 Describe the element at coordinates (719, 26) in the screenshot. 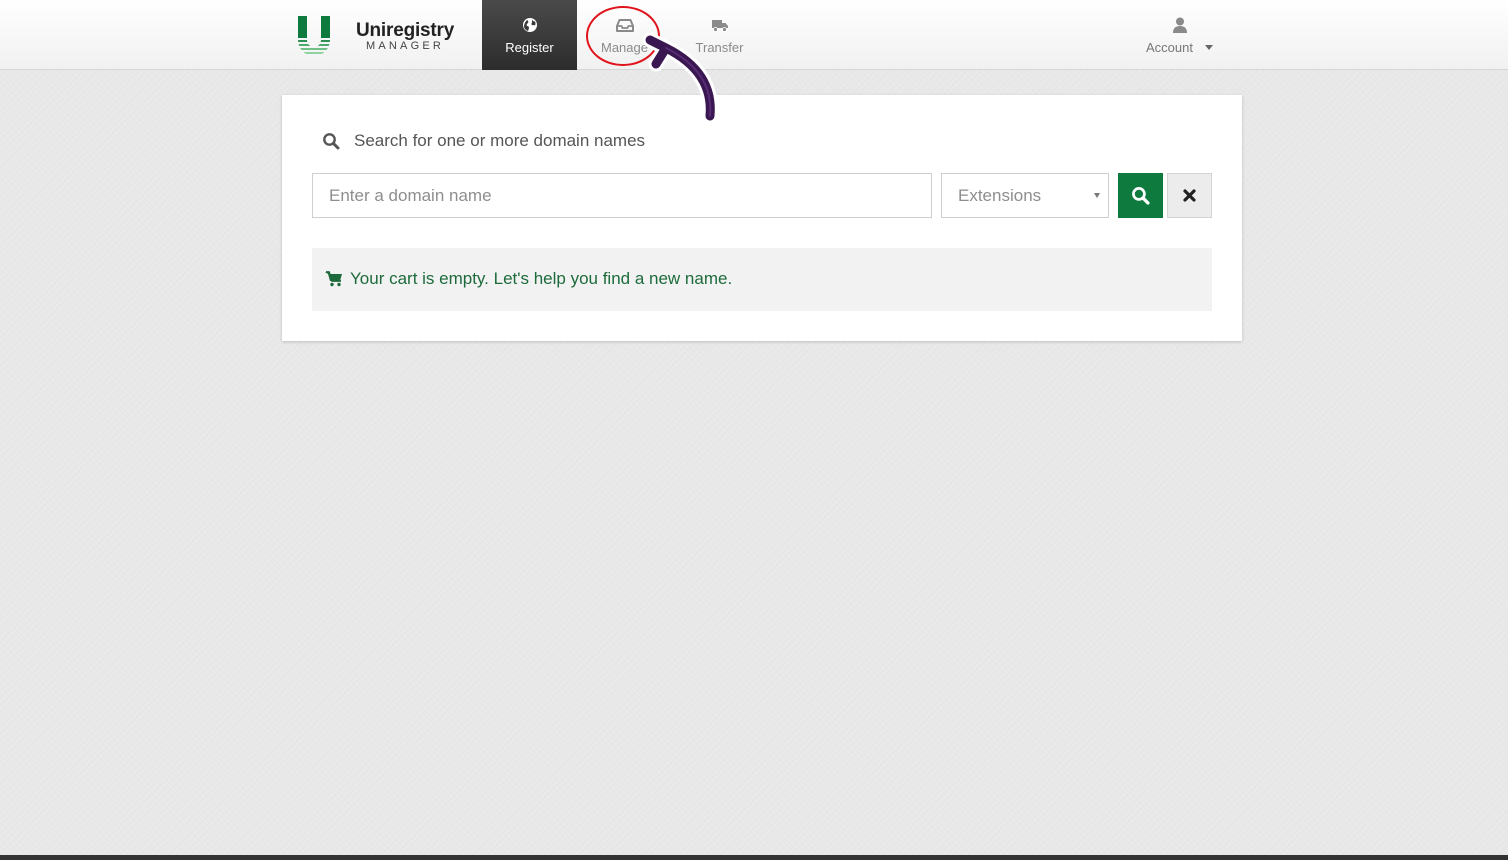

I see `truck-icon` at that location.